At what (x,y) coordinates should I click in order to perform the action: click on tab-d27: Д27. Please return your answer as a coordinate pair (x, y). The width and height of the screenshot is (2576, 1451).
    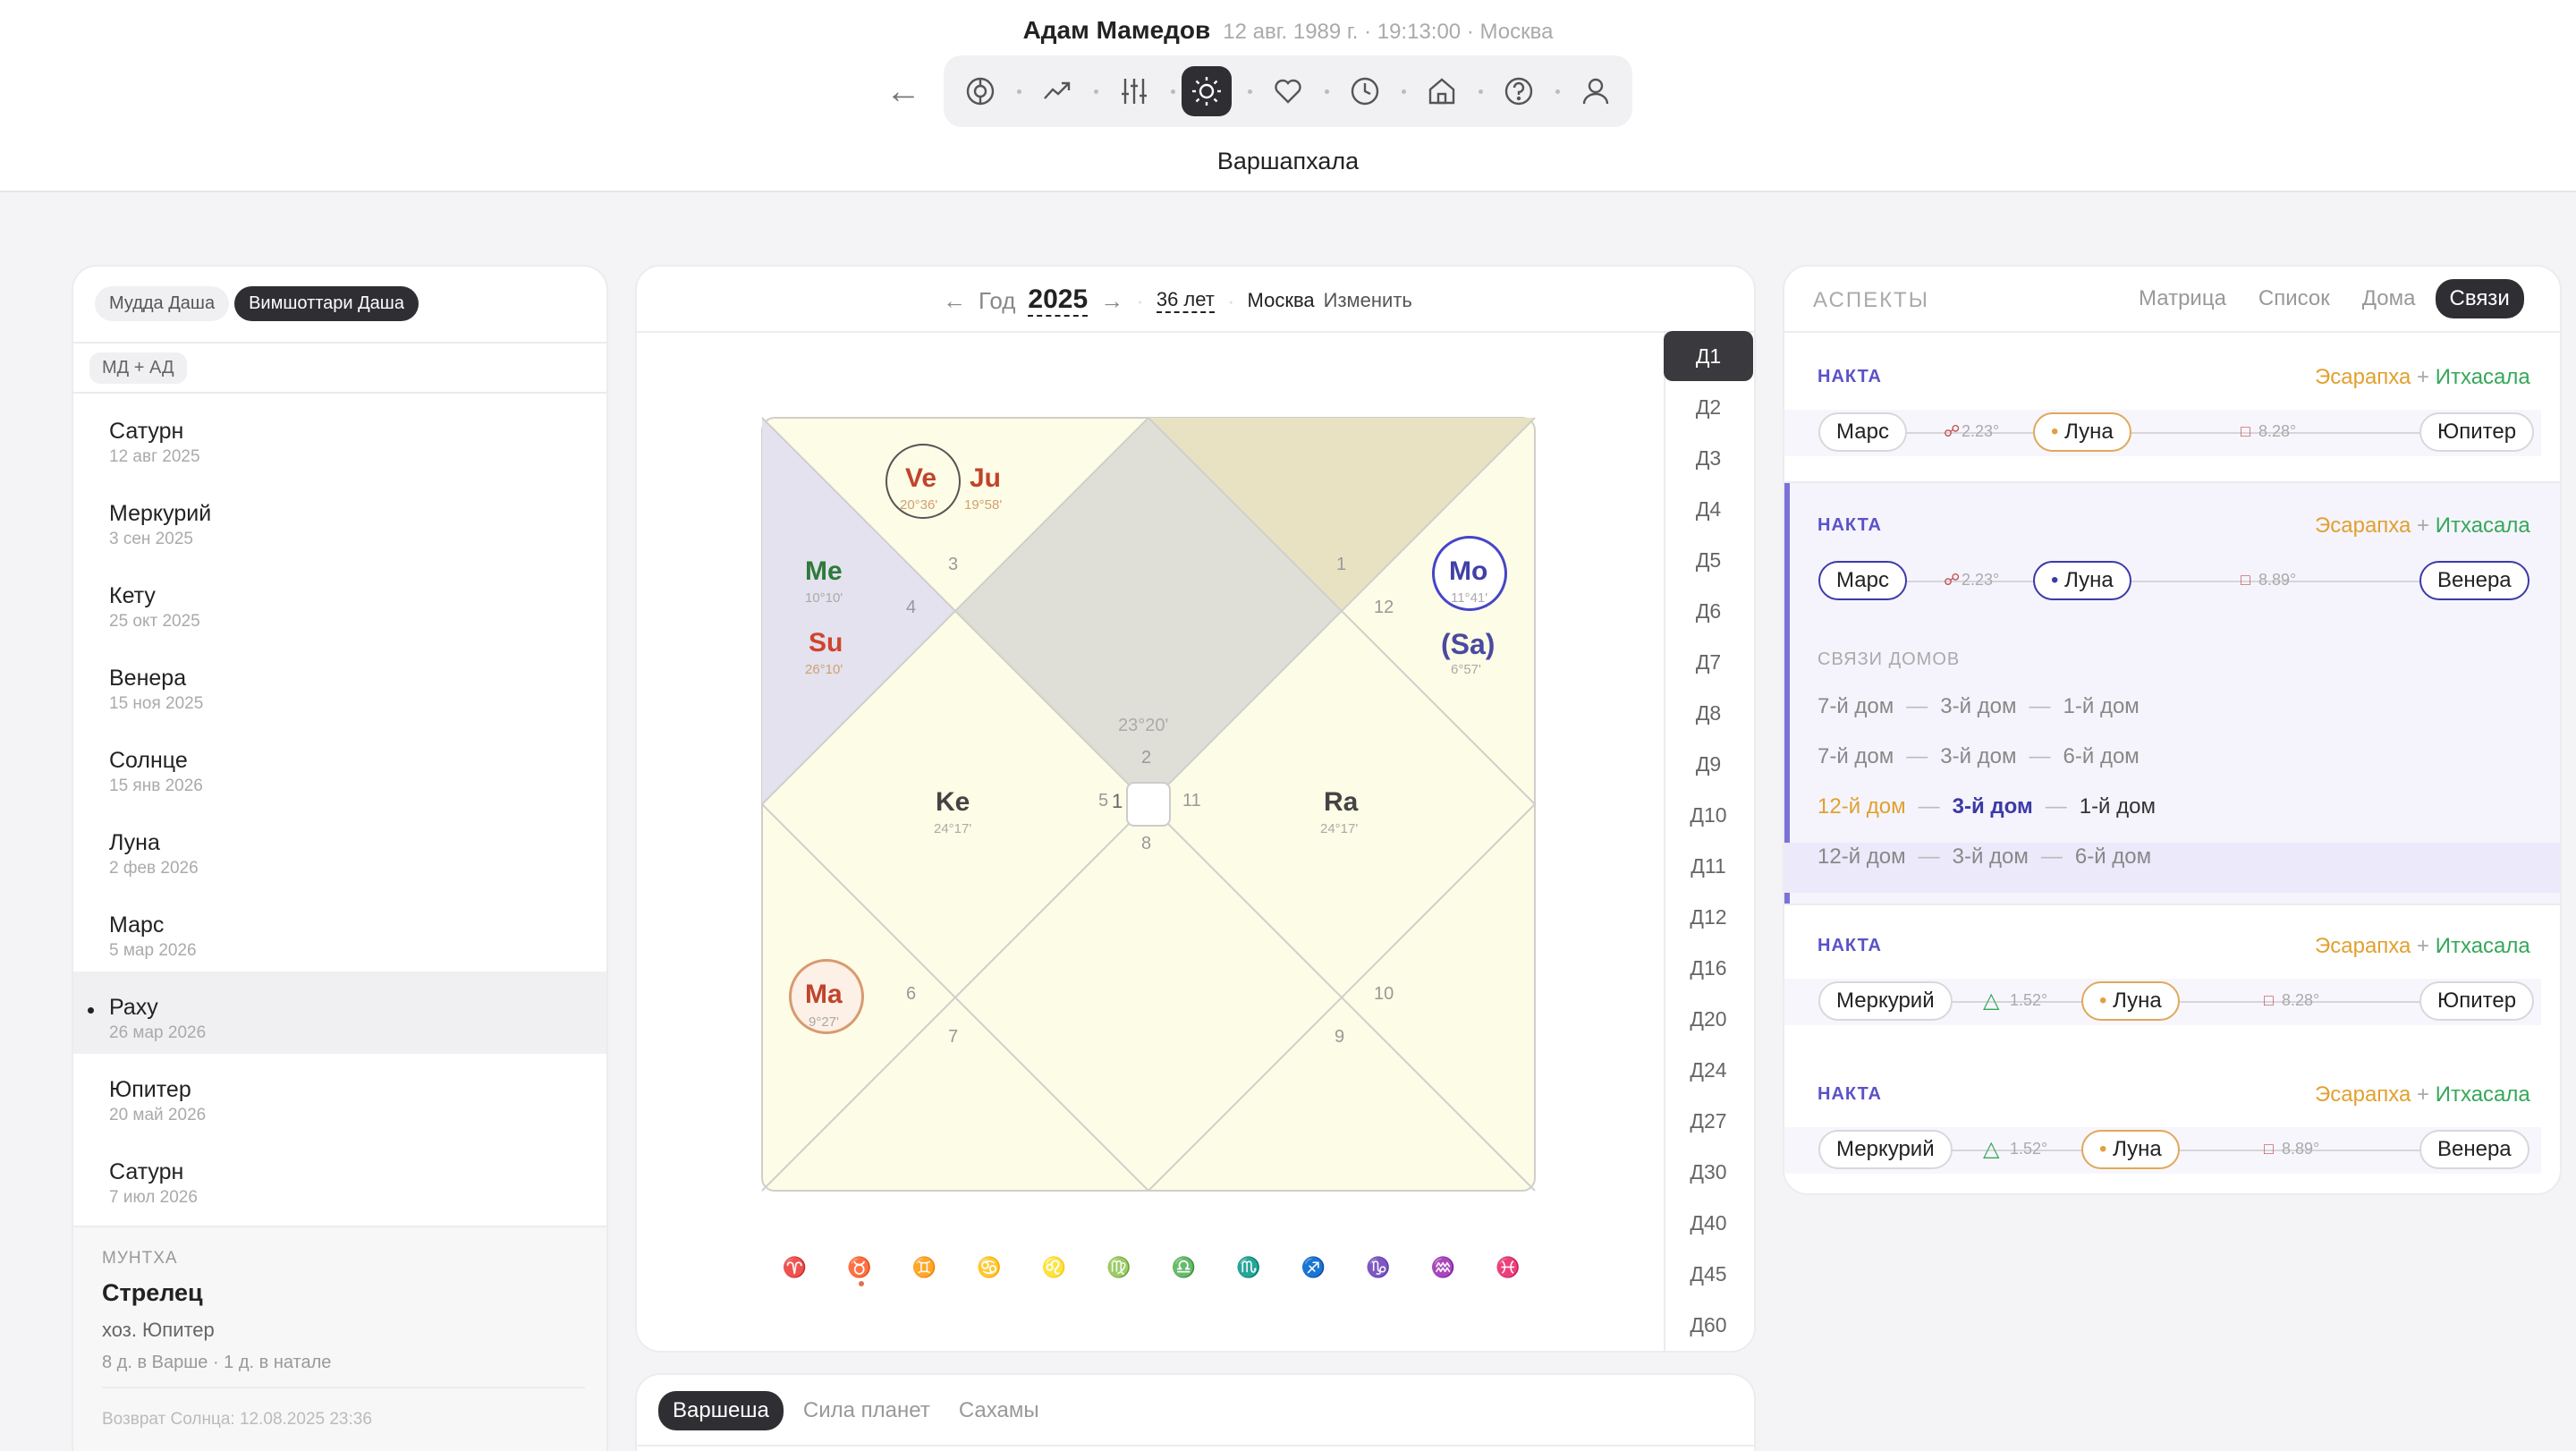
    Looking at the image, I should click on (1708, 1121).